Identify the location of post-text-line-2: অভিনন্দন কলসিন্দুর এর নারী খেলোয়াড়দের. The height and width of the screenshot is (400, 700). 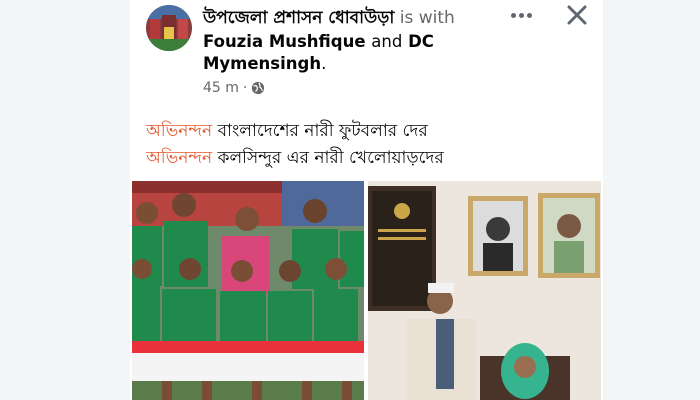
(295, 159).